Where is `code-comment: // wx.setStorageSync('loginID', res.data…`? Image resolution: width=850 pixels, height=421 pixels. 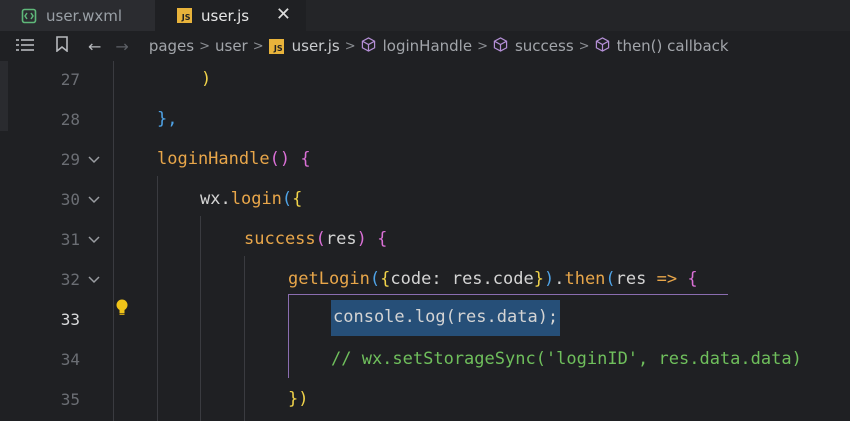 code-comment: // wx.setStorageSync('loginID', res.data… is located at coordinates (566, 359).